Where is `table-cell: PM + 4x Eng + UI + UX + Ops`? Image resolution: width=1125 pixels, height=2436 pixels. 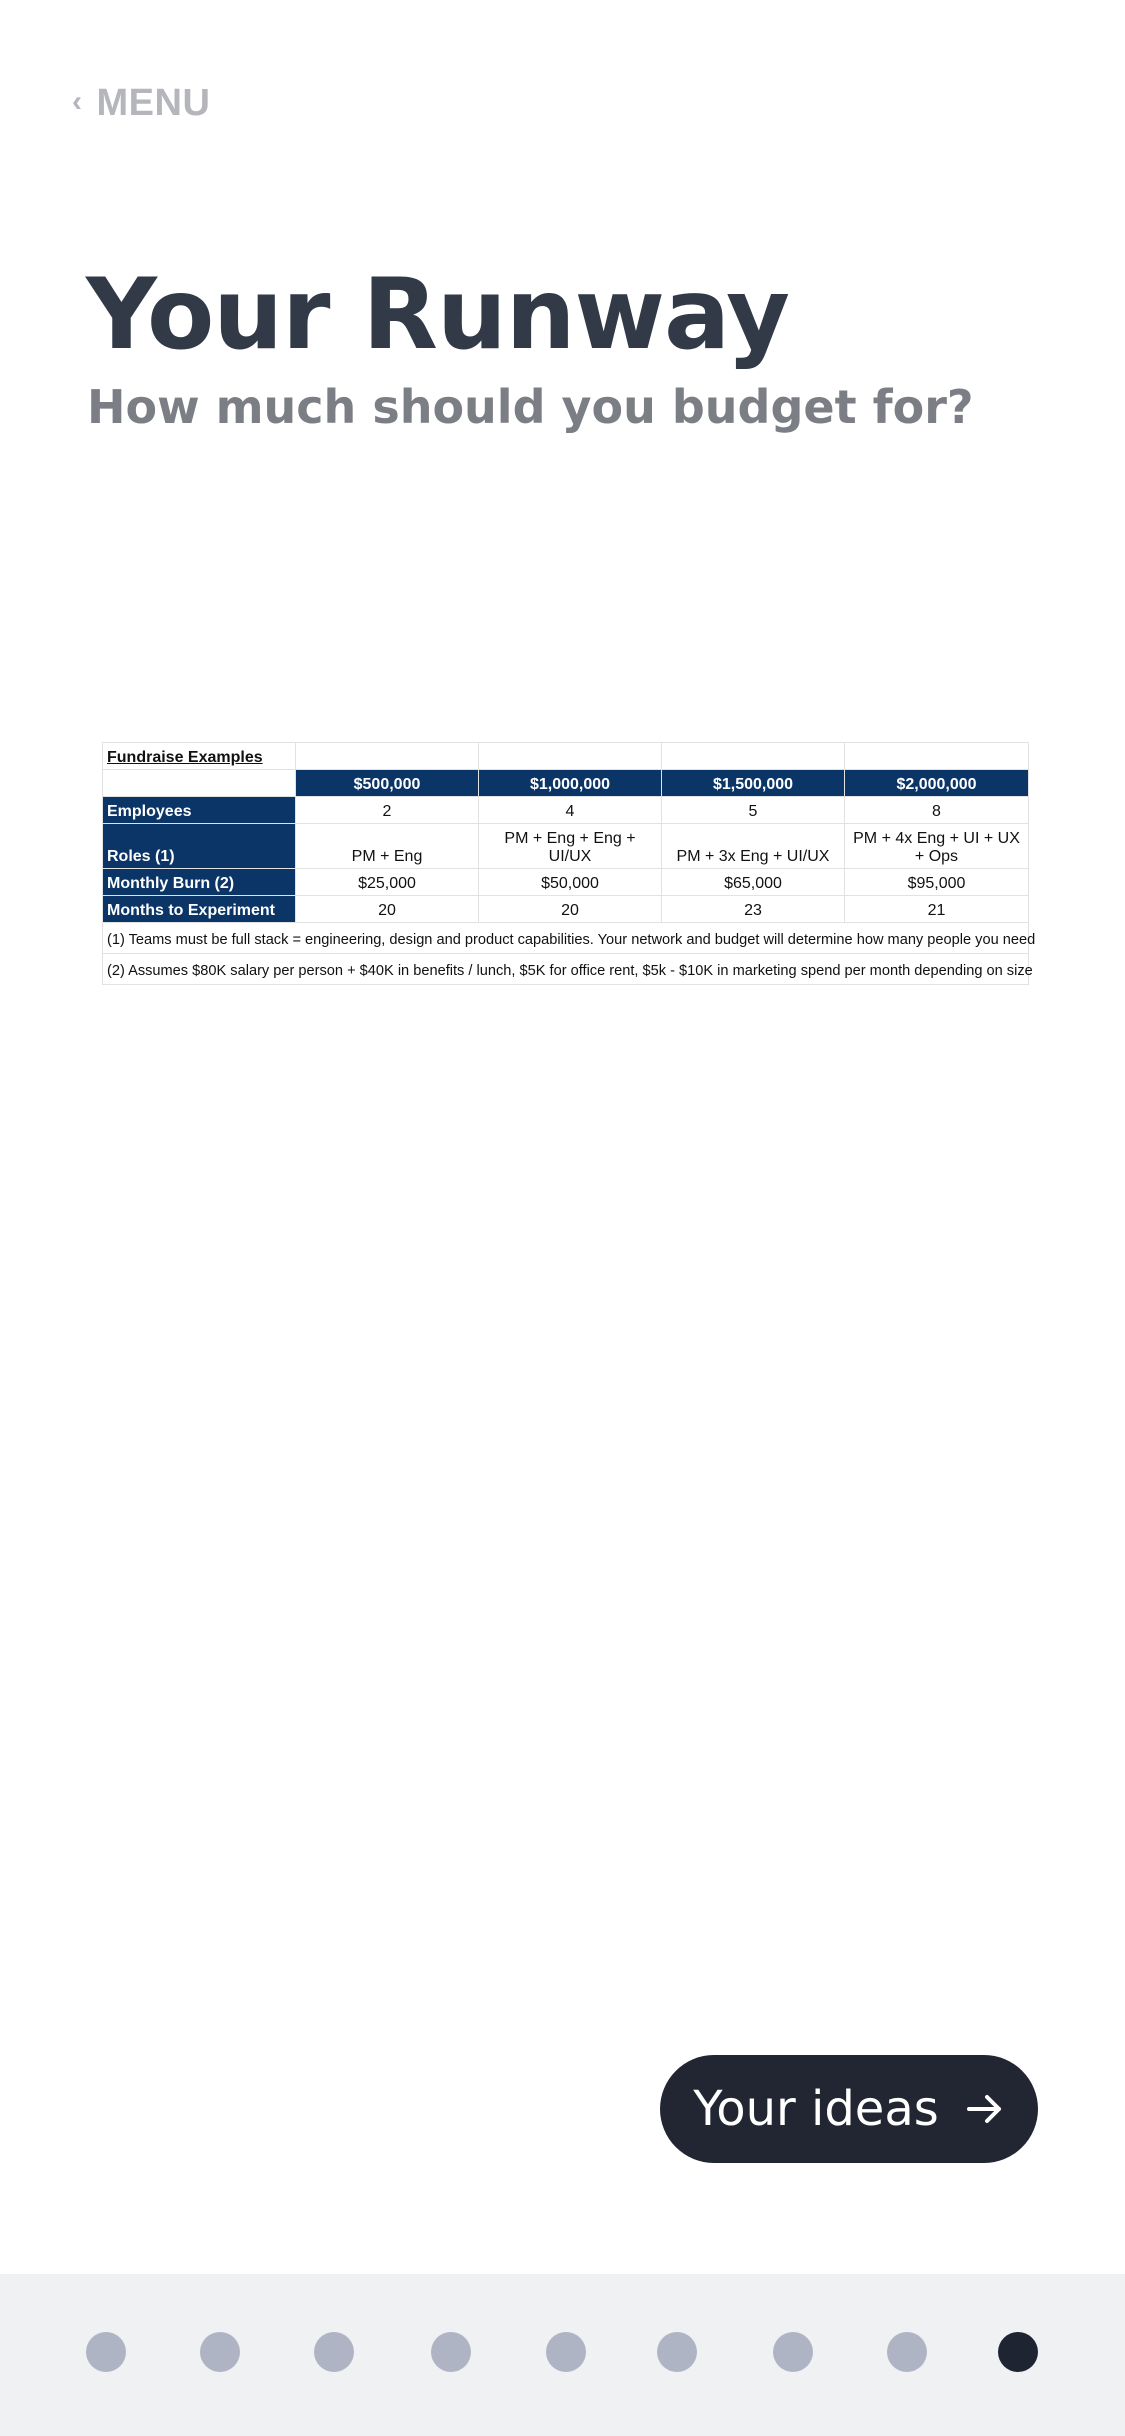
table-cell: PM + 4x Eng + UI + UX + Ops is located at coordinates (936, 846).